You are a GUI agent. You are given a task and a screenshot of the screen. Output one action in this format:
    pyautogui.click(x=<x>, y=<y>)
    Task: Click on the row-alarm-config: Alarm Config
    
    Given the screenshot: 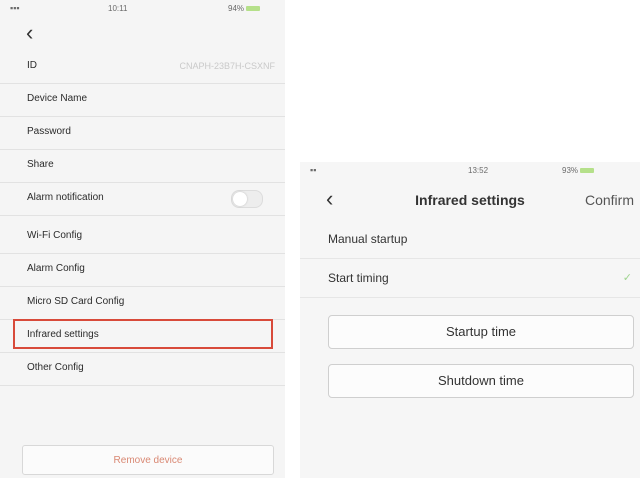 What is the action you would take?
    pyautogui.click(x=142, y=270)
    